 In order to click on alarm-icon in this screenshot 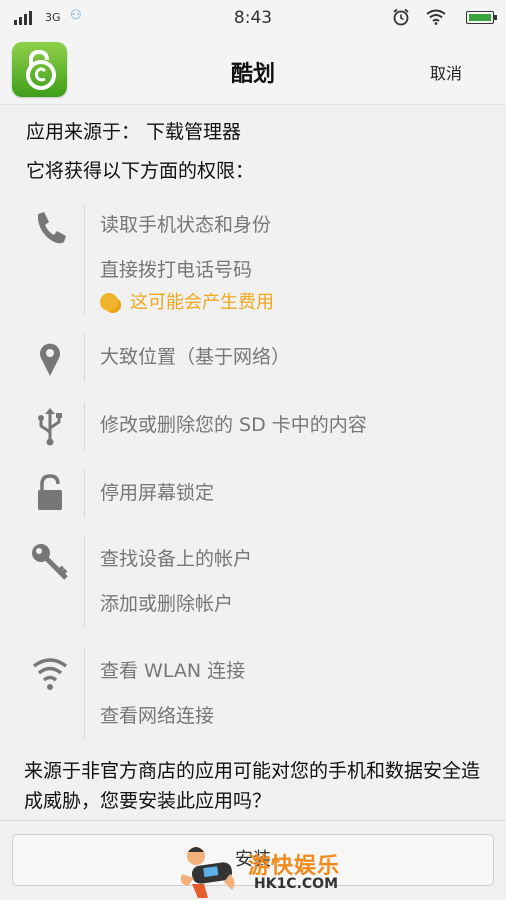, I will do `click(401, 17)`.